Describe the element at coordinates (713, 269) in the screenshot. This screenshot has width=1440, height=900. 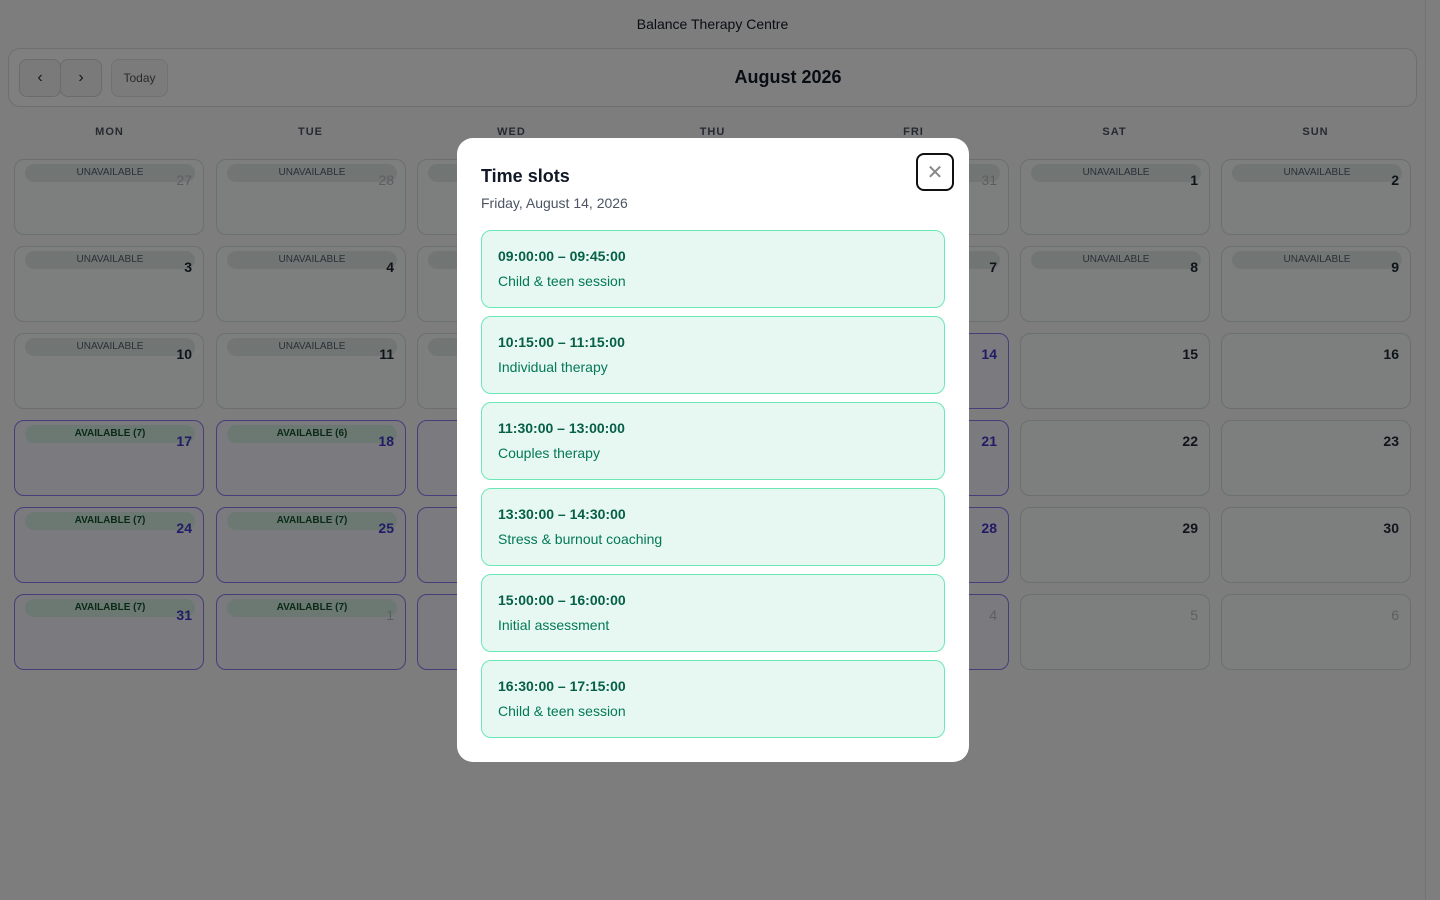
I see `time-slot: 09:00:00 – 09:45:00 Child & teen session` at that location.